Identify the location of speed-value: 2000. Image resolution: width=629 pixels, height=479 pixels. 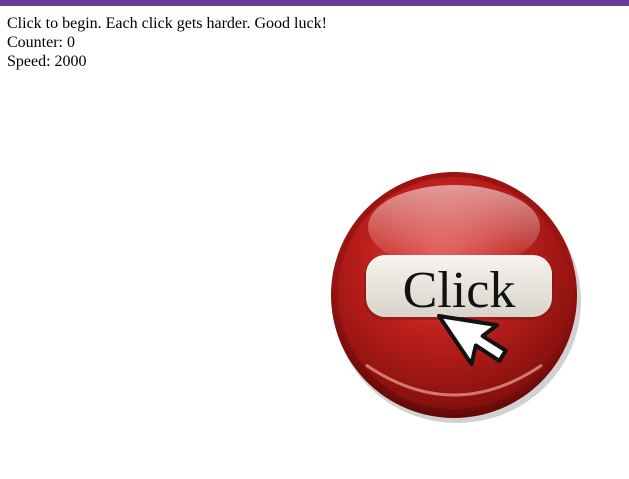
(70, 61).